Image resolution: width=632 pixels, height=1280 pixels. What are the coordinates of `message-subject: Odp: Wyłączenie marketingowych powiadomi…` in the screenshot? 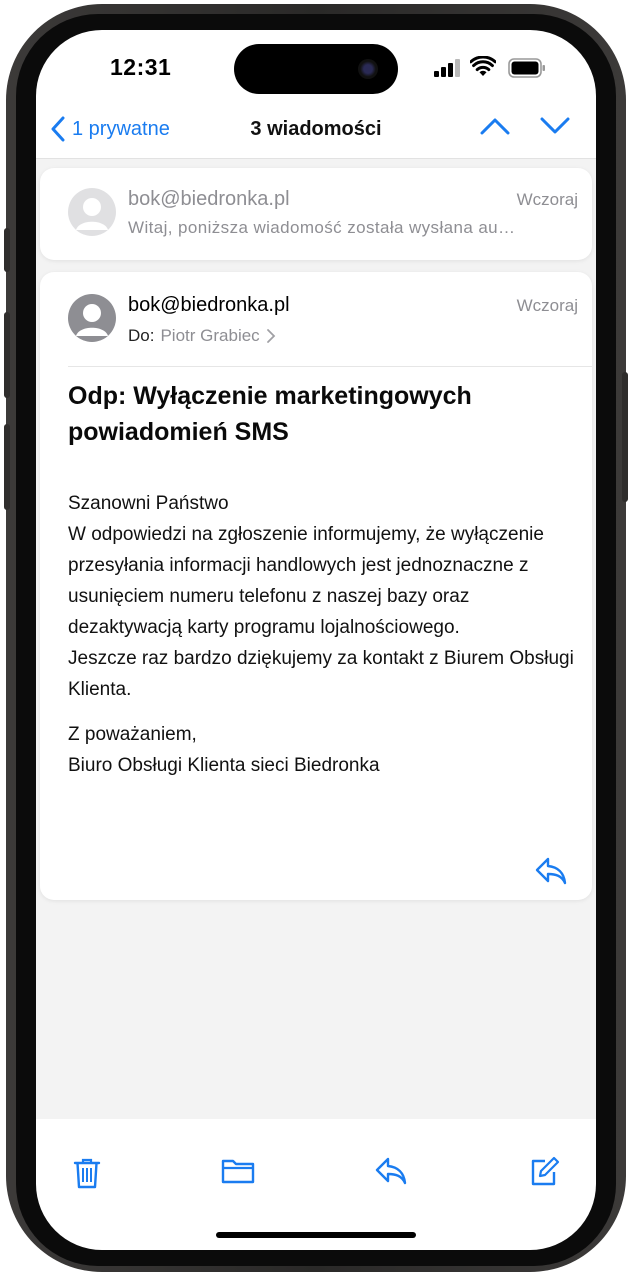 It's located at (270, 414).